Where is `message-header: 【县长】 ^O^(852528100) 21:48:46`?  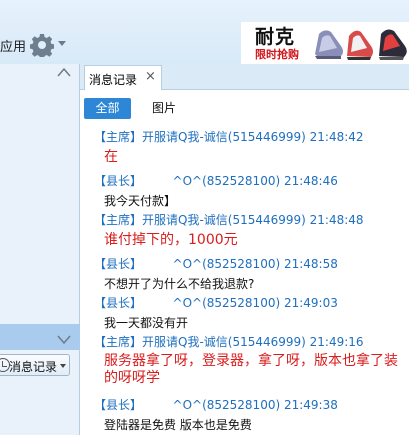 message-header: 【县长】 ^O^(852528100) 21:48:46 is located at coordinates (216, 181).